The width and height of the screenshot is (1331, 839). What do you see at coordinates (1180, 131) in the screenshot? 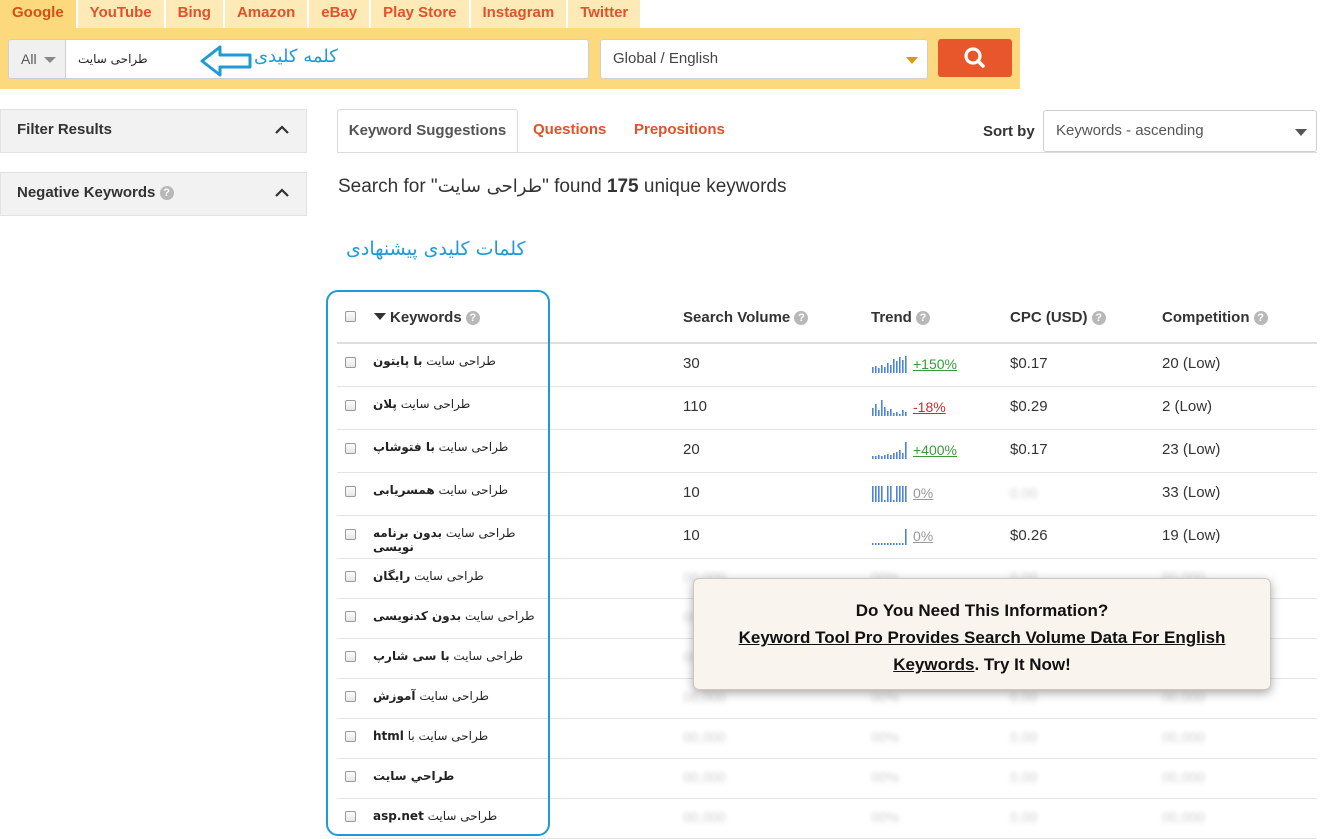
I see `sort-select: Keywords - ascending` at bounding box center [1180, 131].